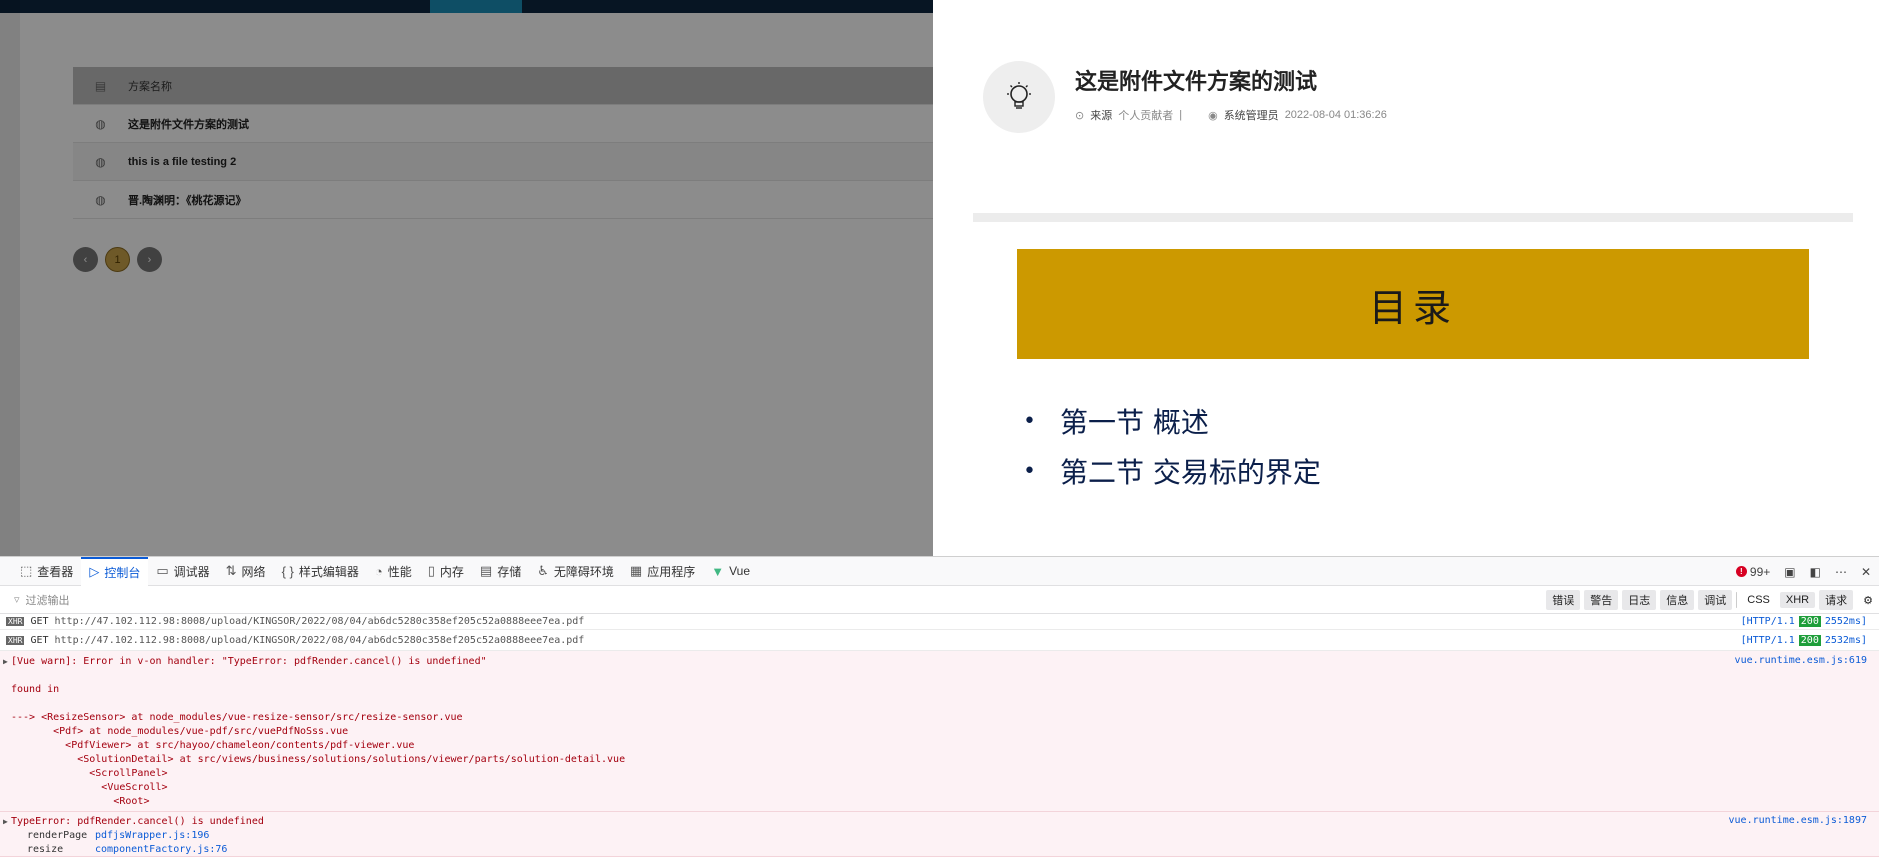 This screenshot has width=1879, height=857. What do you see at coordinates (446, 571) in the screenshot?
I see `tab-memory: ▯ 内存` at bounding box center [446, 571].